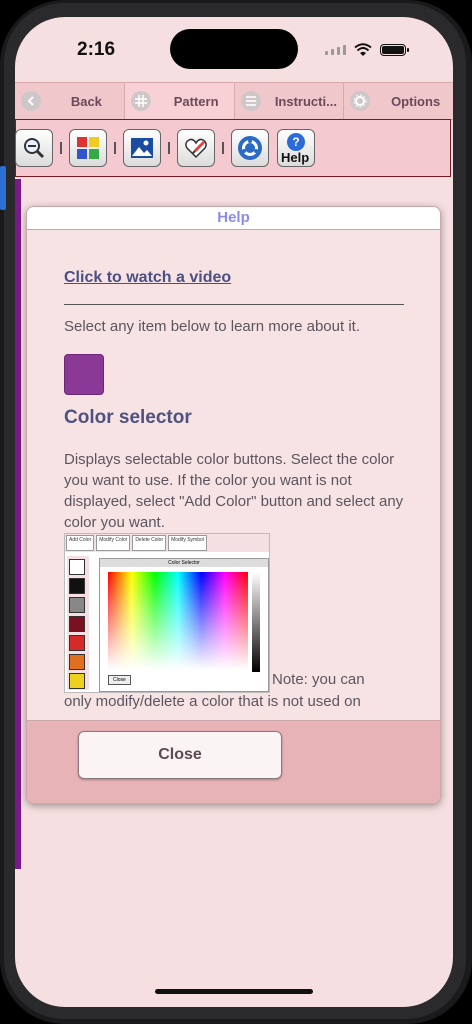 Image resolution: width=472 pixels, height=1024 pixels. I want to click on list-icon, so click(250, 101).